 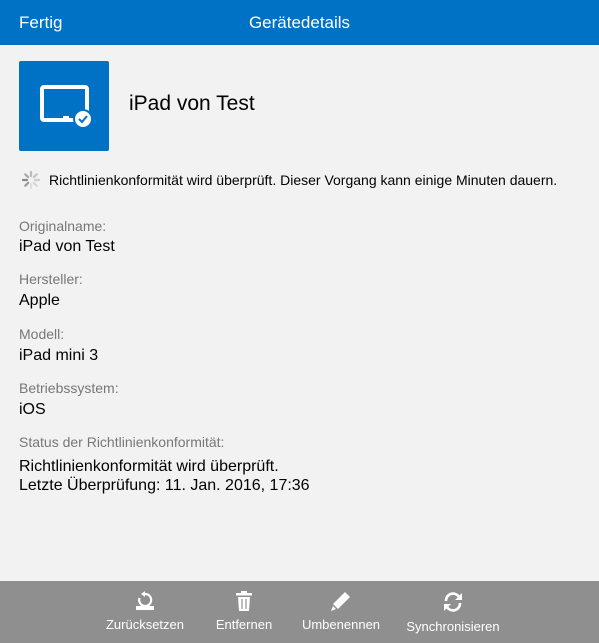 What do you see at coordinates (164, 485) in the screenshot?
I see `last-check-line: Letzte Überprüfung: 11. Jan. 2016, 17:36` at bounding box center [164, 485].